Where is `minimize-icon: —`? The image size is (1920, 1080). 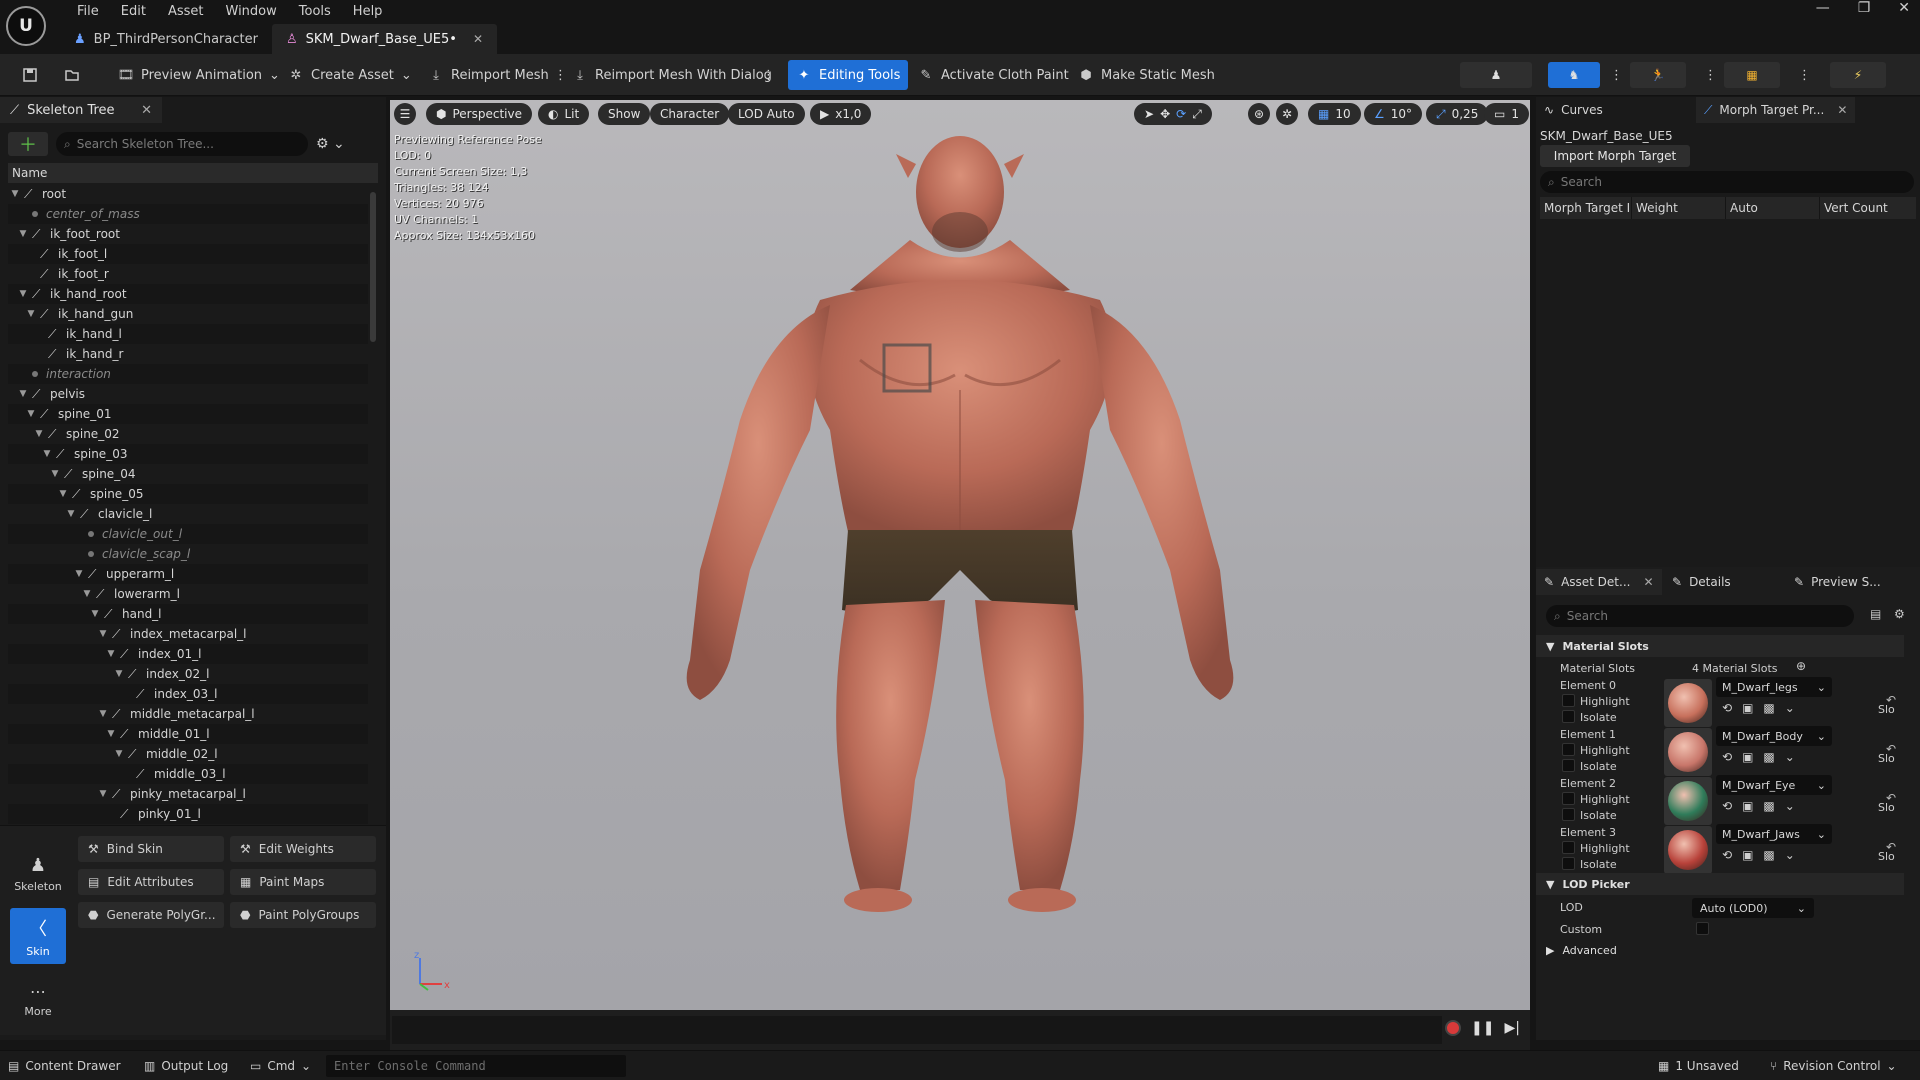
minimize-icon: — is located at coordinates (1823, 11).